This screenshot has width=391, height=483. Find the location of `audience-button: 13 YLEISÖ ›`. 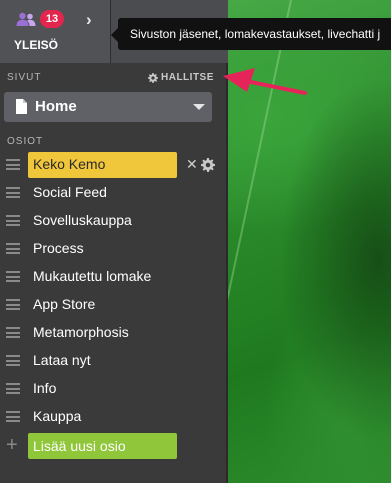

audience-button: 13 YLEISÖ › is located at coordinates (55, 31).